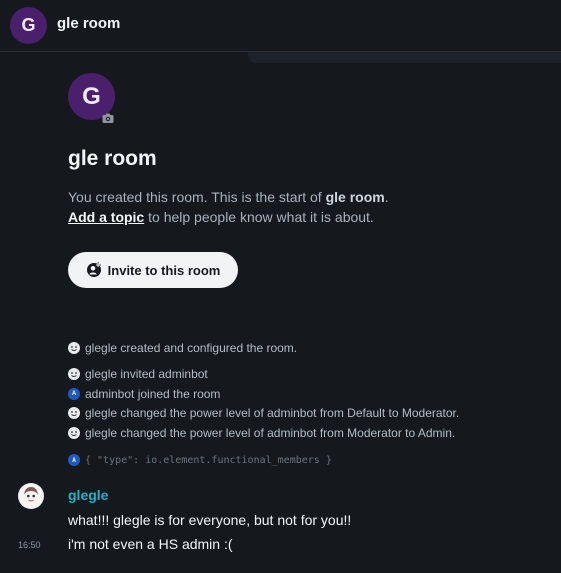  I want to click on camera-icon, so click(108, 118).